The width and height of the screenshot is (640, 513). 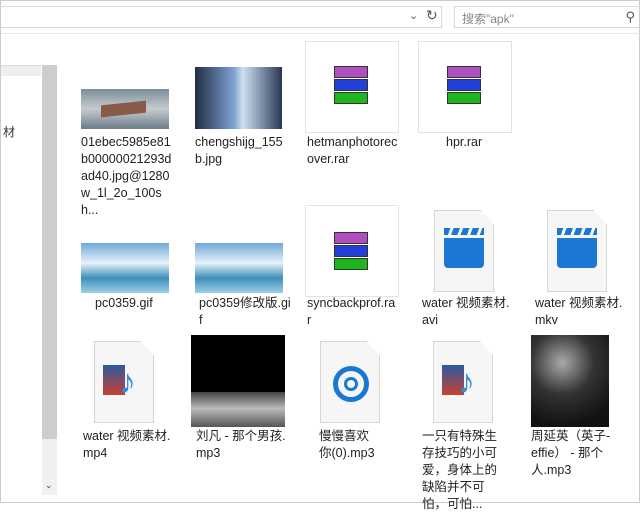 I want to click on file-name: hpr.rar, so click(x=492, y=142).